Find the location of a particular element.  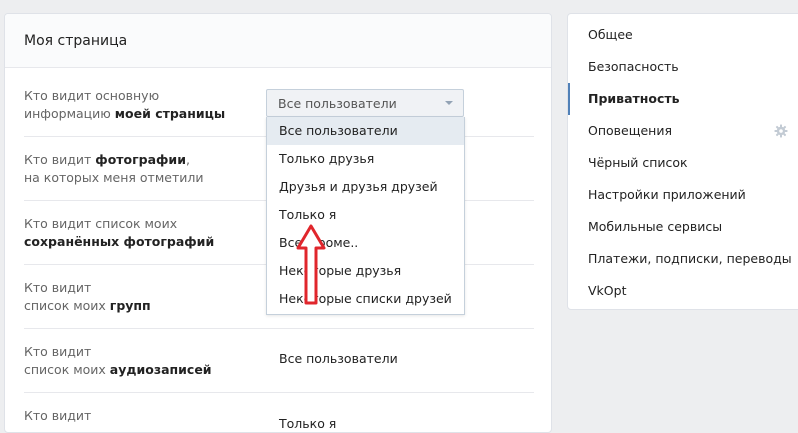

main-info-privacy-select: Все пользователи is located at coordinates (365, 103).